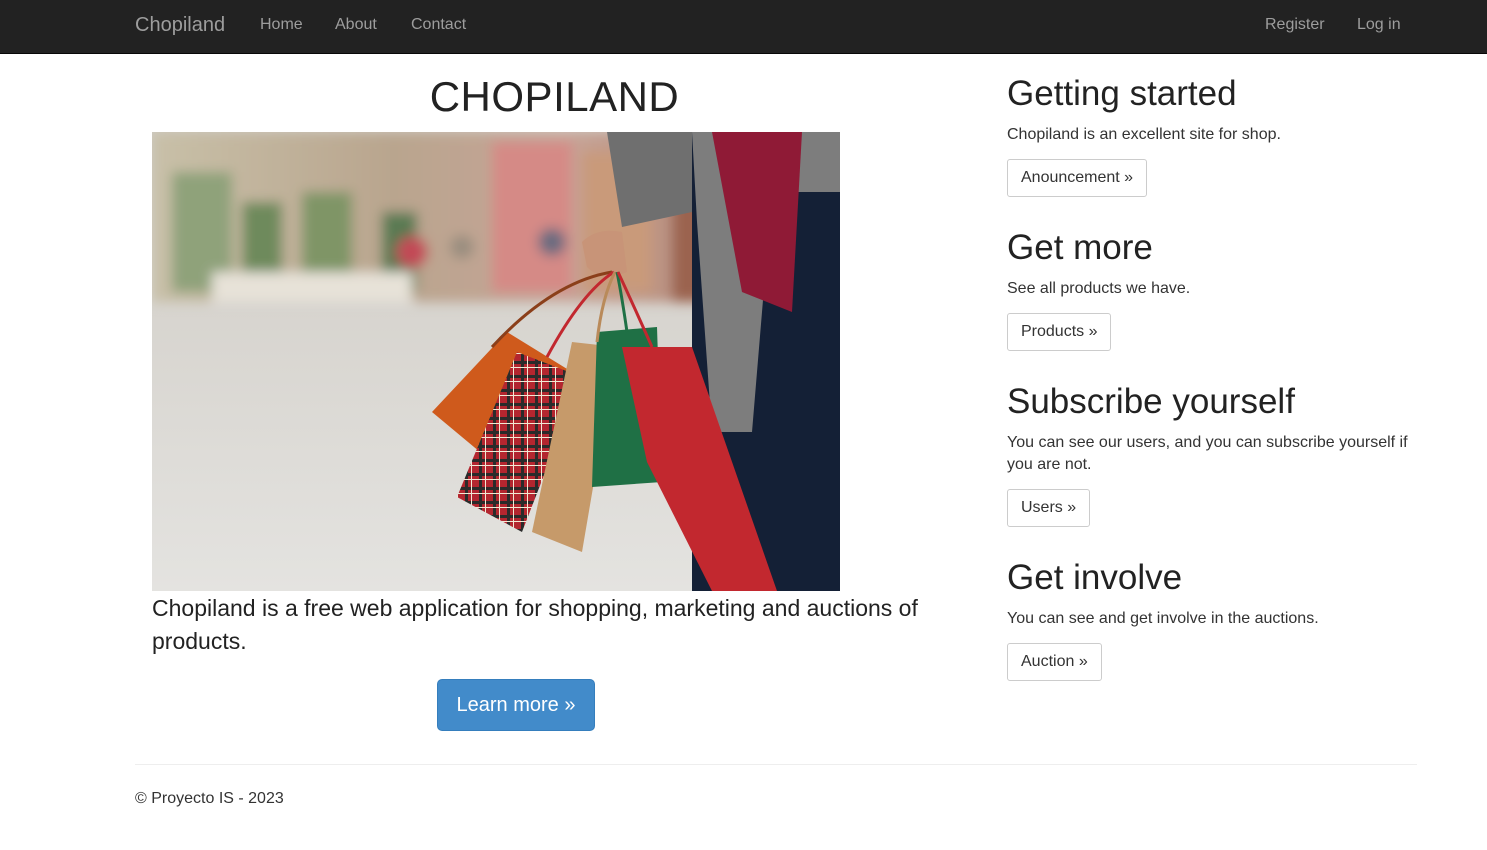  I want to click on section-title: Subscribe yourself, so click(1151, 401).